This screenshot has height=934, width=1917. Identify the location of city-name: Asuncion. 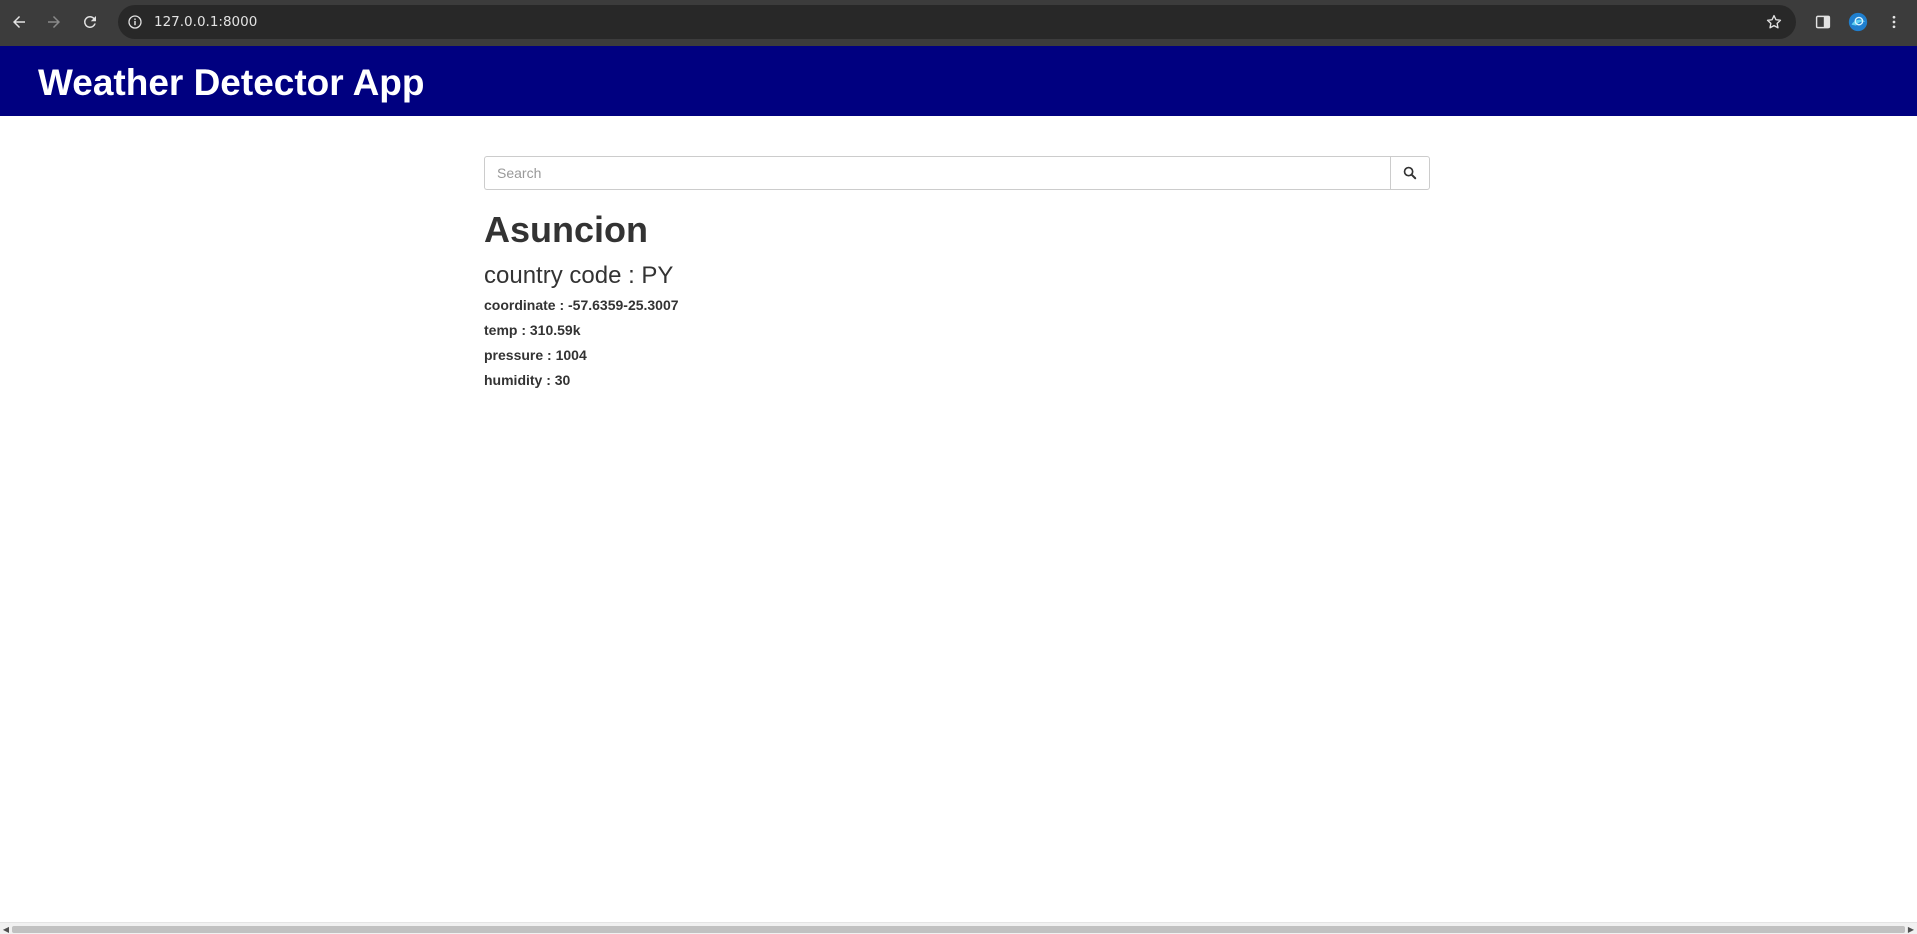
(566, 229).